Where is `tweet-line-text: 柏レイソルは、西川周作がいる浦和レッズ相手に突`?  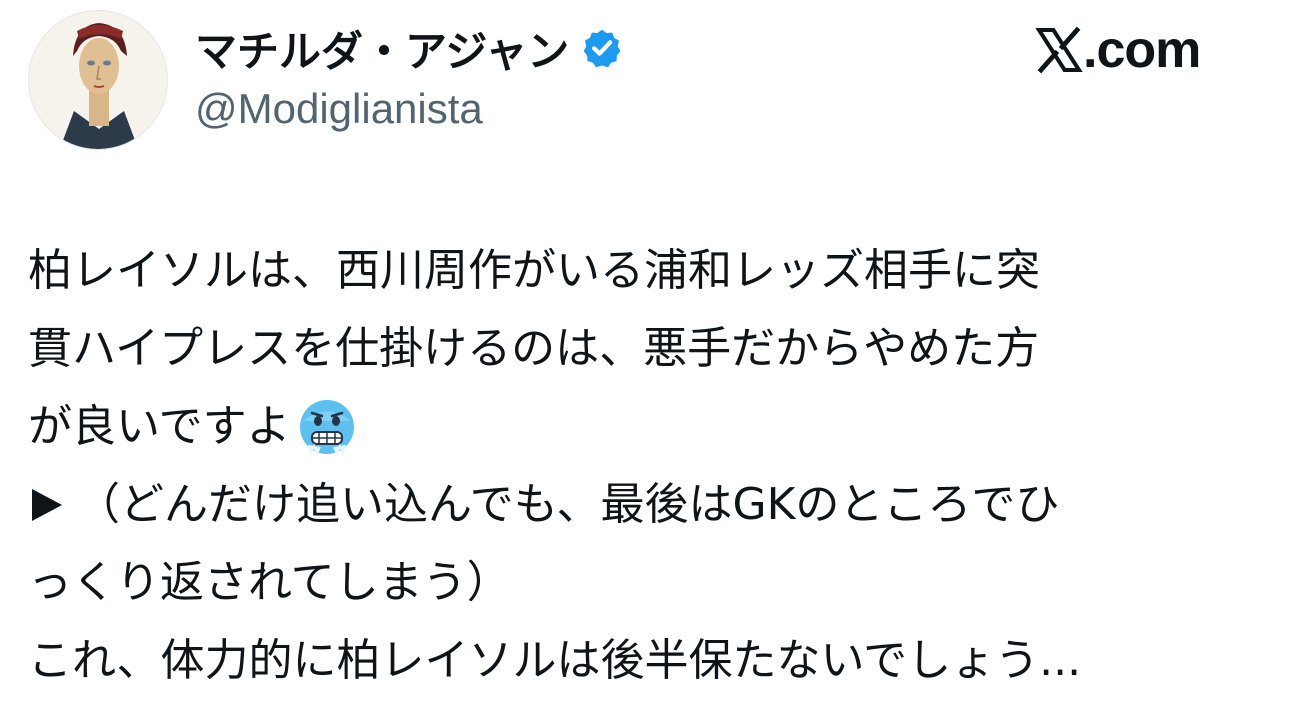
tweet-line-text: 柏レイソルは、西川周作がいる浦和レッズ相手に突 is located at coordinates (534, 270).